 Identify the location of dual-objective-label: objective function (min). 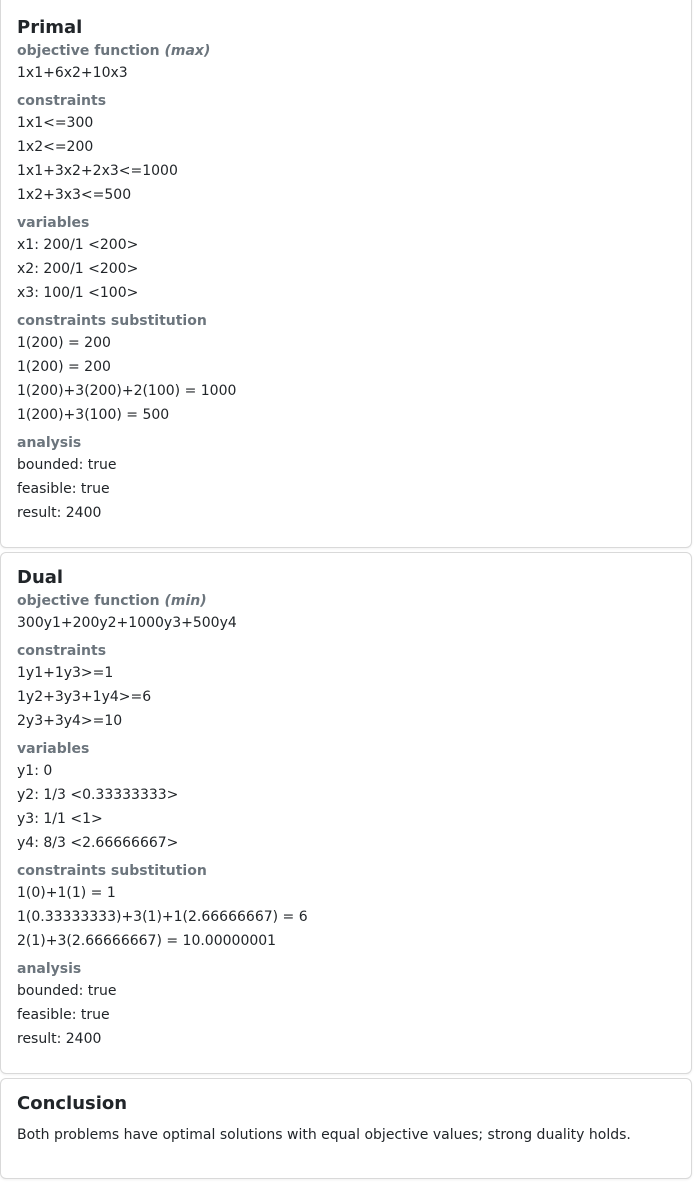
(112, 601).